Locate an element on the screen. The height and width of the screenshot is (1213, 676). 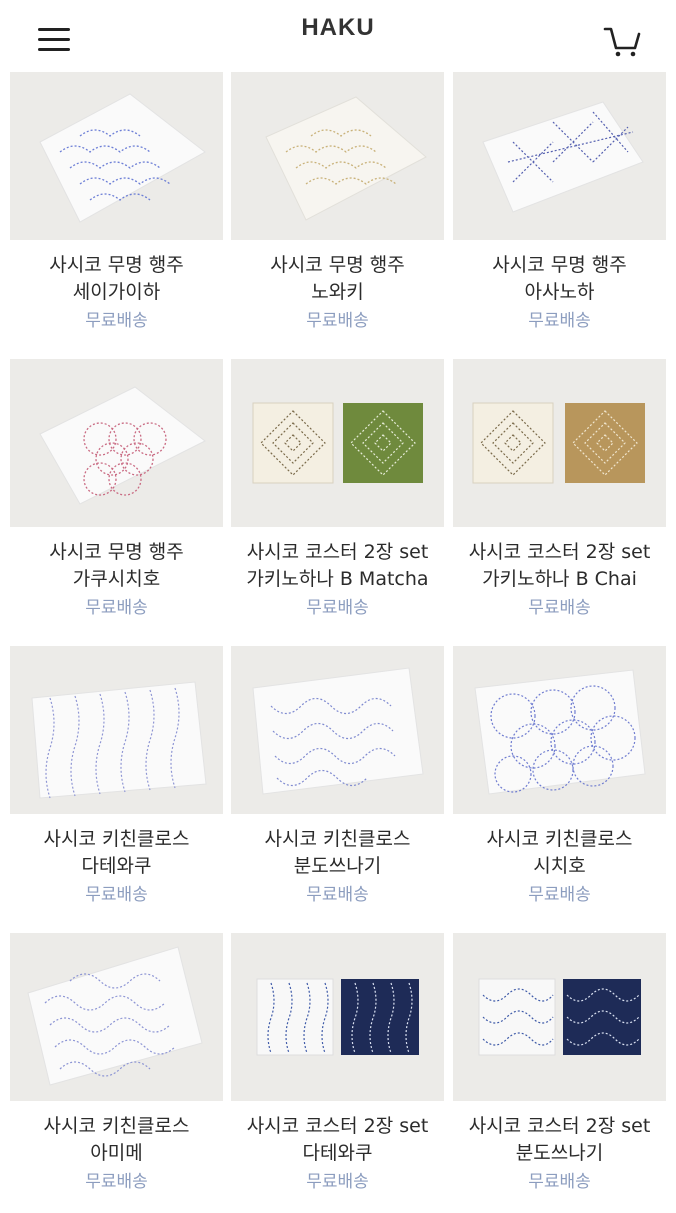
product-name: 사시코 무명 행주 세이가이하 is located at coordinates (116, 279).